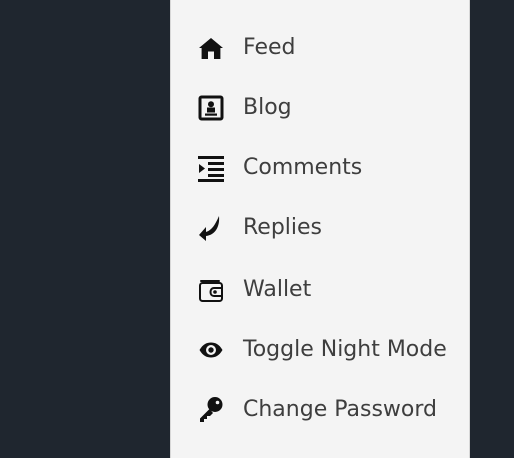 The width and height of the screenshot is (514, 458). Describe the element at coordinates (283, 227) in the screenshot. I see `menu-item-label-replies: Replies` at that location.